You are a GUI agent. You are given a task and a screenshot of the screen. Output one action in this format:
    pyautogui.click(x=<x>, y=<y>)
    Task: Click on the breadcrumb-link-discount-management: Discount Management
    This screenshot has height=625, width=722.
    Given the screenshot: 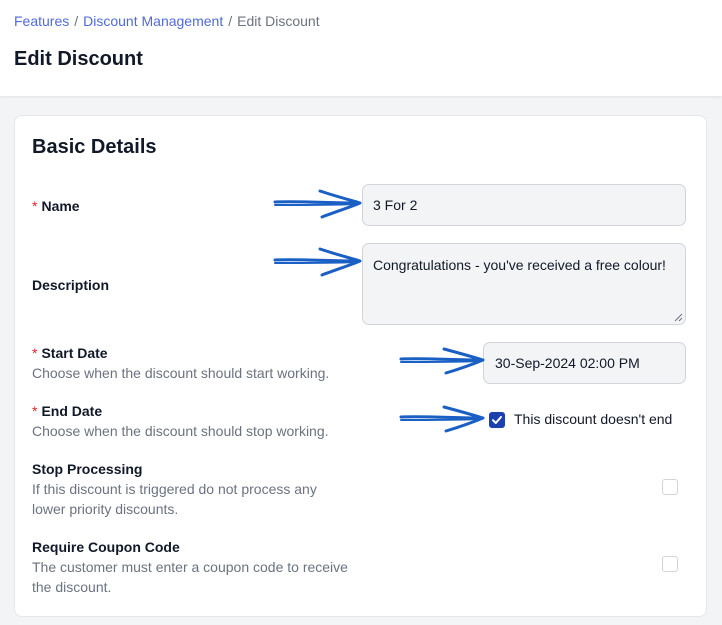 What is the action you would take?
    pyautogui.click(x=153, y=21)
    